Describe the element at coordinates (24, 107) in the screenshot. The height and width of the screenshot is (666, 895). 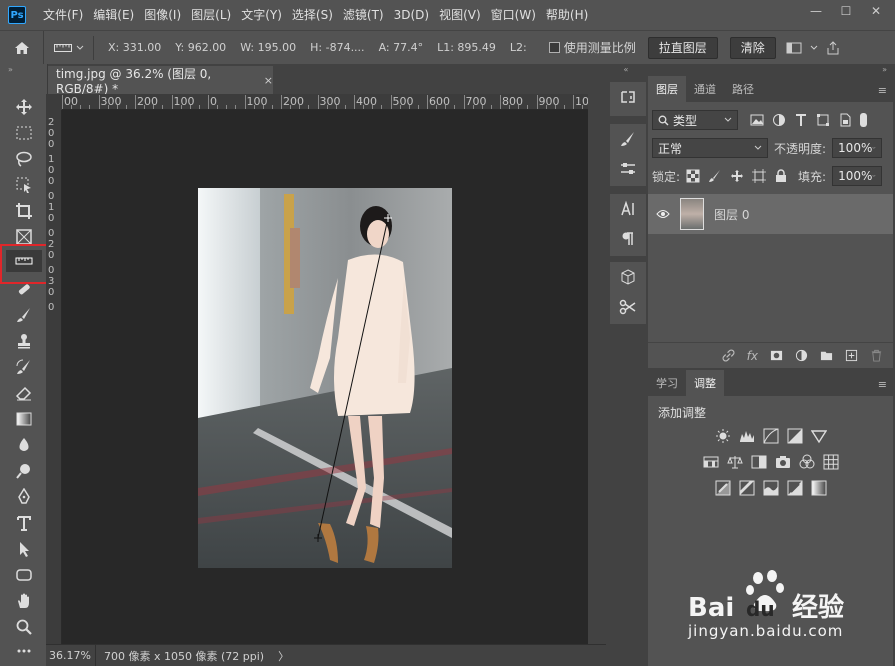
I see `move-tool` at that location.